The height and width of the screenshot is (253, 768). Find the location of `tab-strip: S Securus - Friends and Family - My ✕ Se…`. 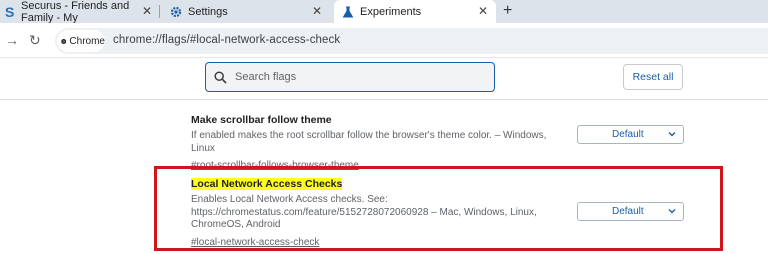

tab-strip: S Securus - Friends and Family - My ✕ Se… is located at coordinates (384, 12).